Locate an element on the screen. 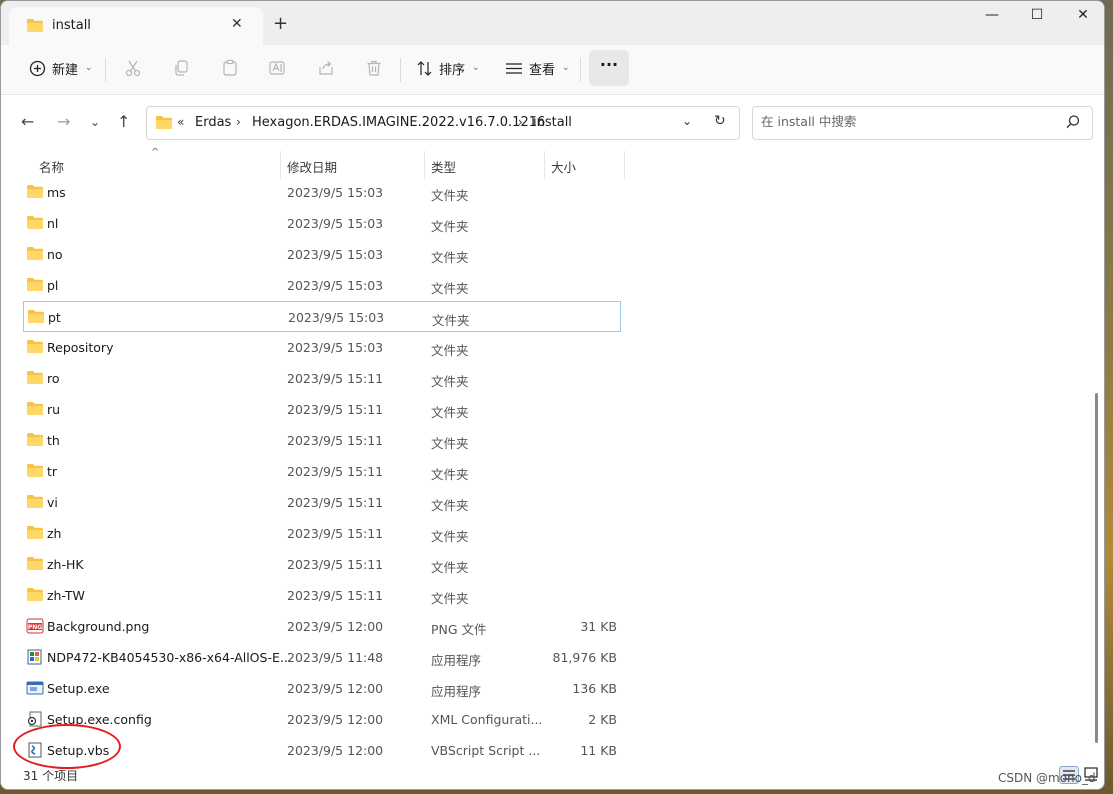 Image resolution: width=1113 pixels, height=794 pixels. recent-locations-chevron-icon: ⌄ is located at coordinates (95, 122).